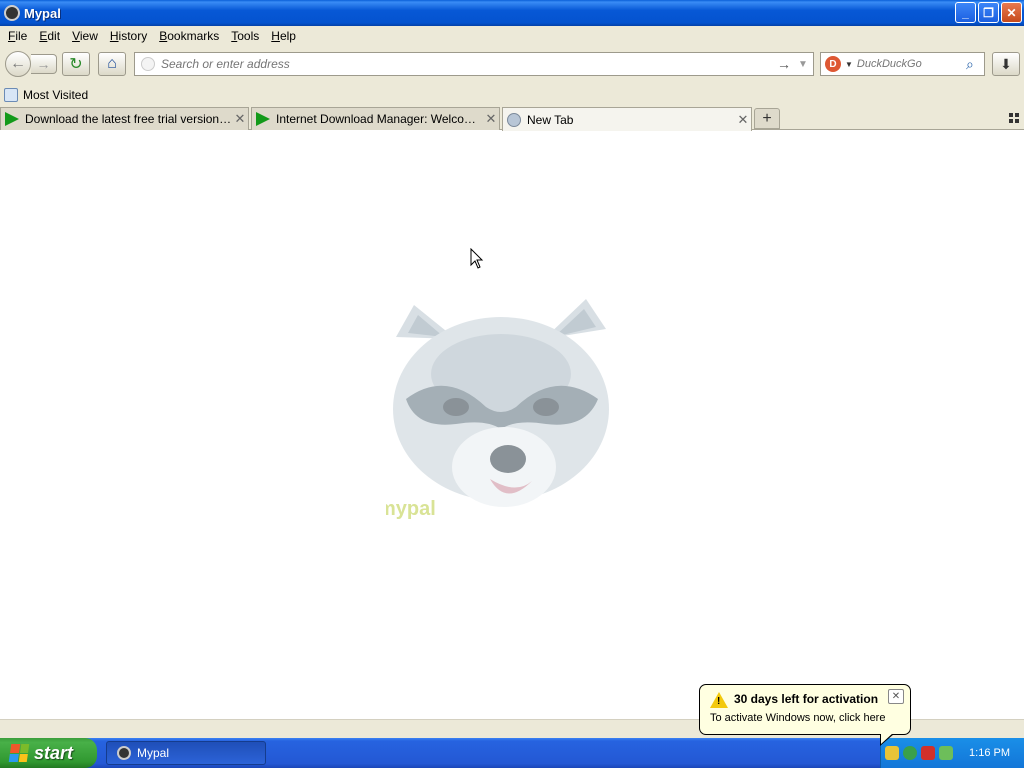 The width and height of the screenshot is (1024, 768). What do you see at coordinates (283, 36) in the screenshot?
I see `menu-help: Help` at bounding box center [283, 36].